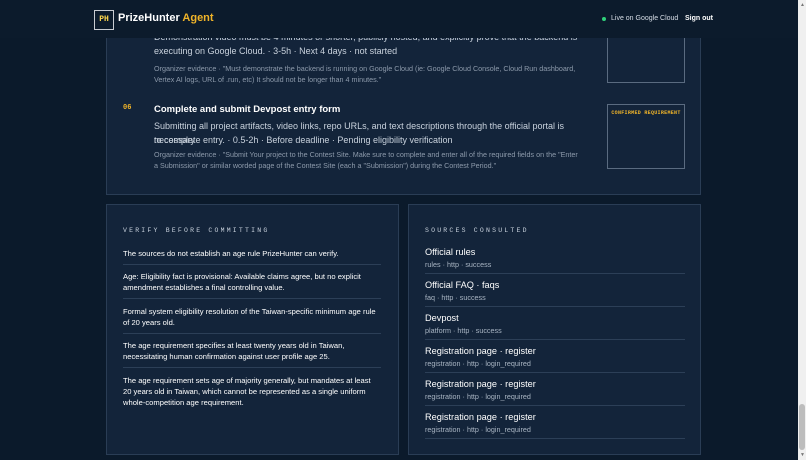  I want to click on source-meta: rules · http · success, so click(458, 264).